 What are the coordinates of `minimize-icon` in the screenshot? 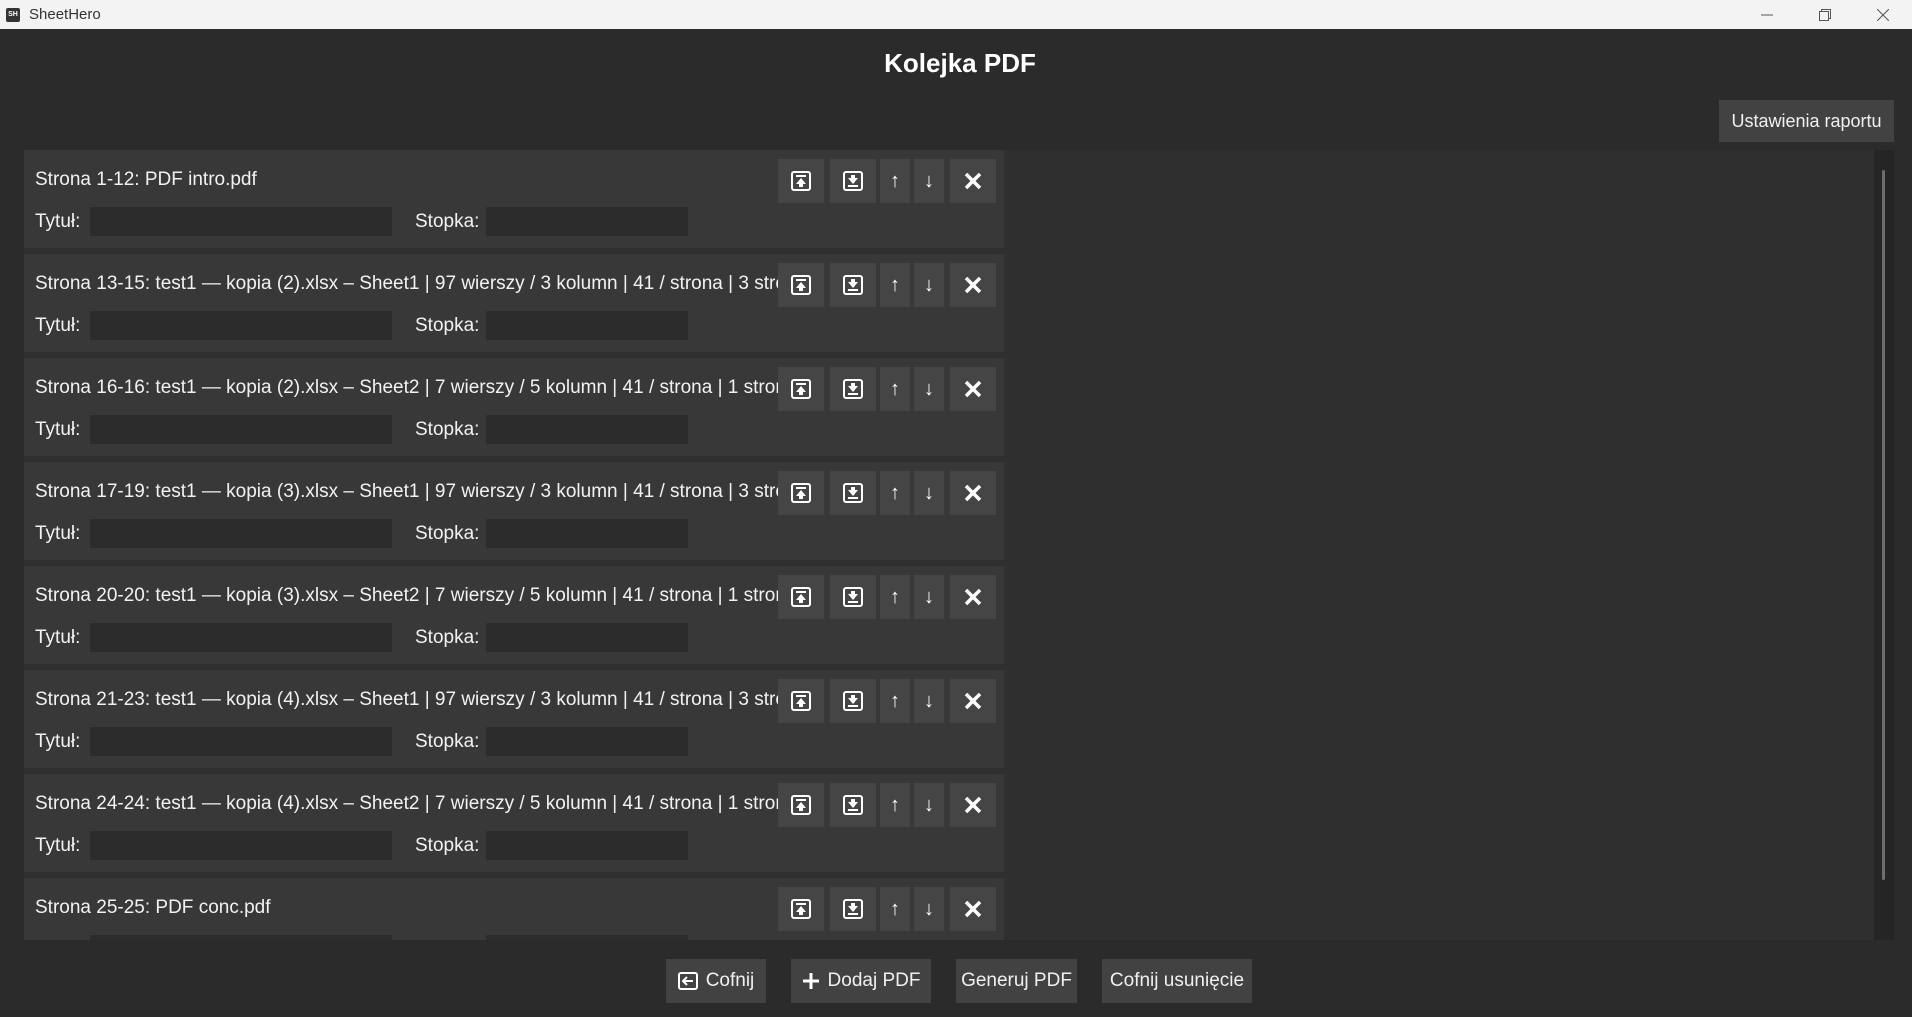 It's located at (1767, 14).